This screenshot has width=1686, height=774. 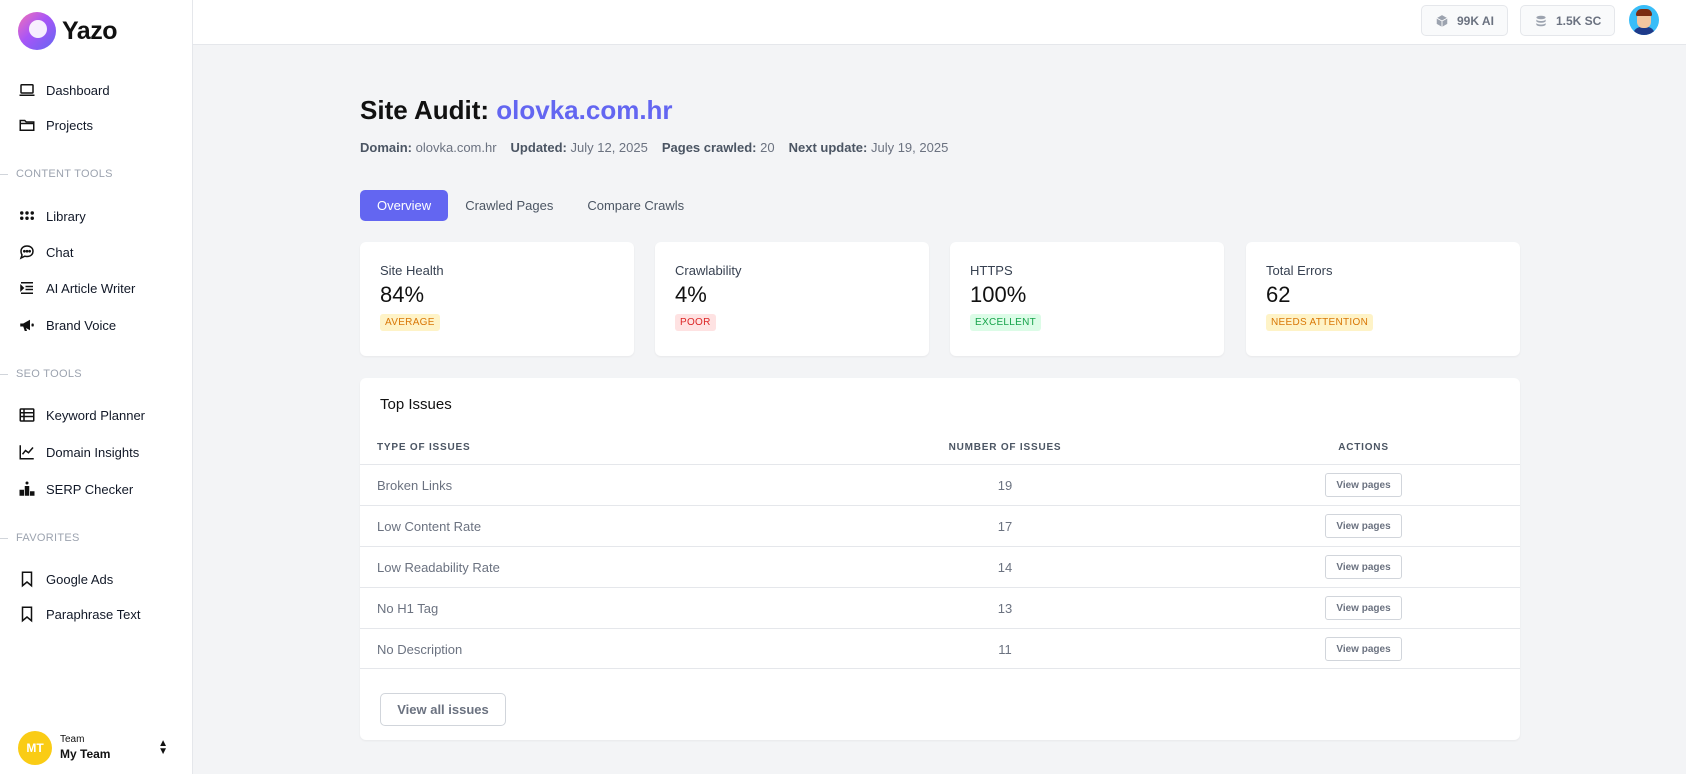 I want to click on tab-crawled-pages: Crawled Pages, so click(x=509, y=205).